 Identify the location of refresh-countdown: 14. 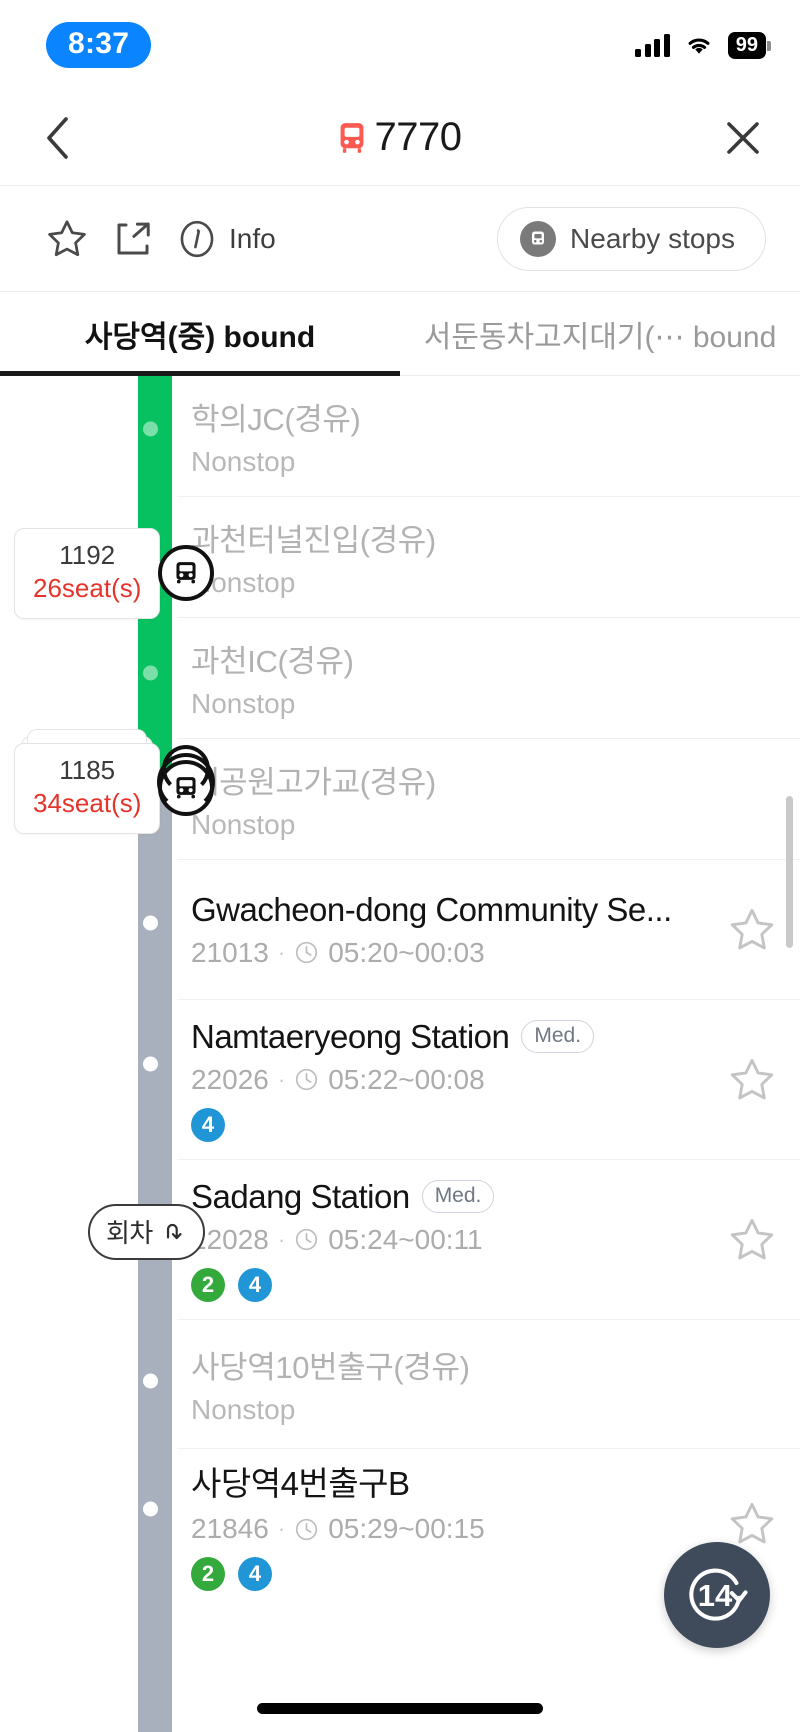
(715, 1595).